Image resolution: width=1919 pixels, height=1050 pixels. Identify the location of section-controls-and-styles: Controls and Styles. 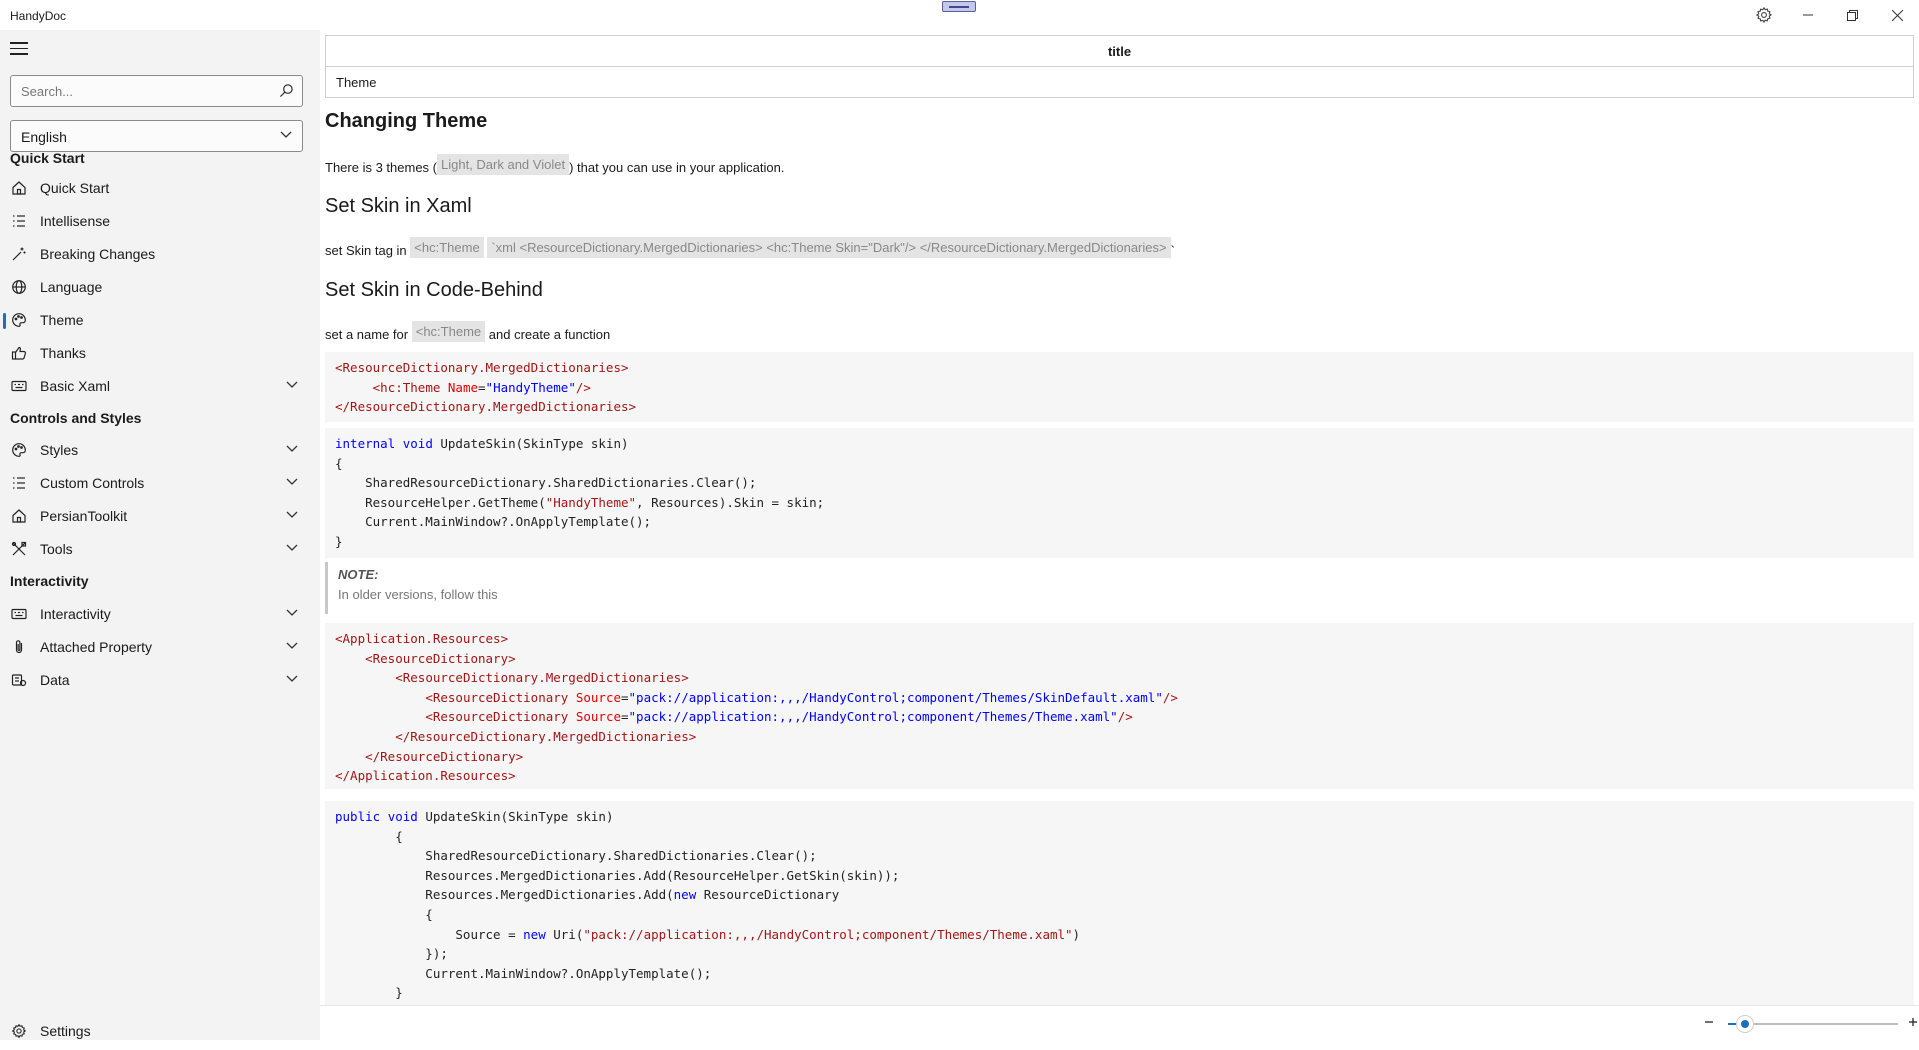
(76, 418).